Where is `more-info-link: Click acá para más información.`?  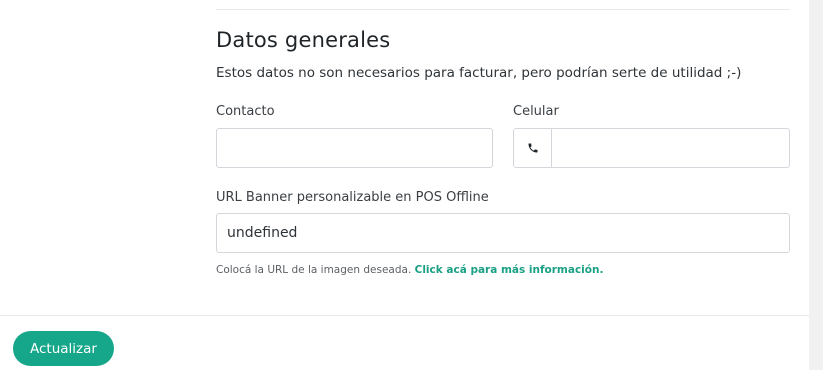
more-info-link: Click acá para más información. is located at coordinates (509, 270).